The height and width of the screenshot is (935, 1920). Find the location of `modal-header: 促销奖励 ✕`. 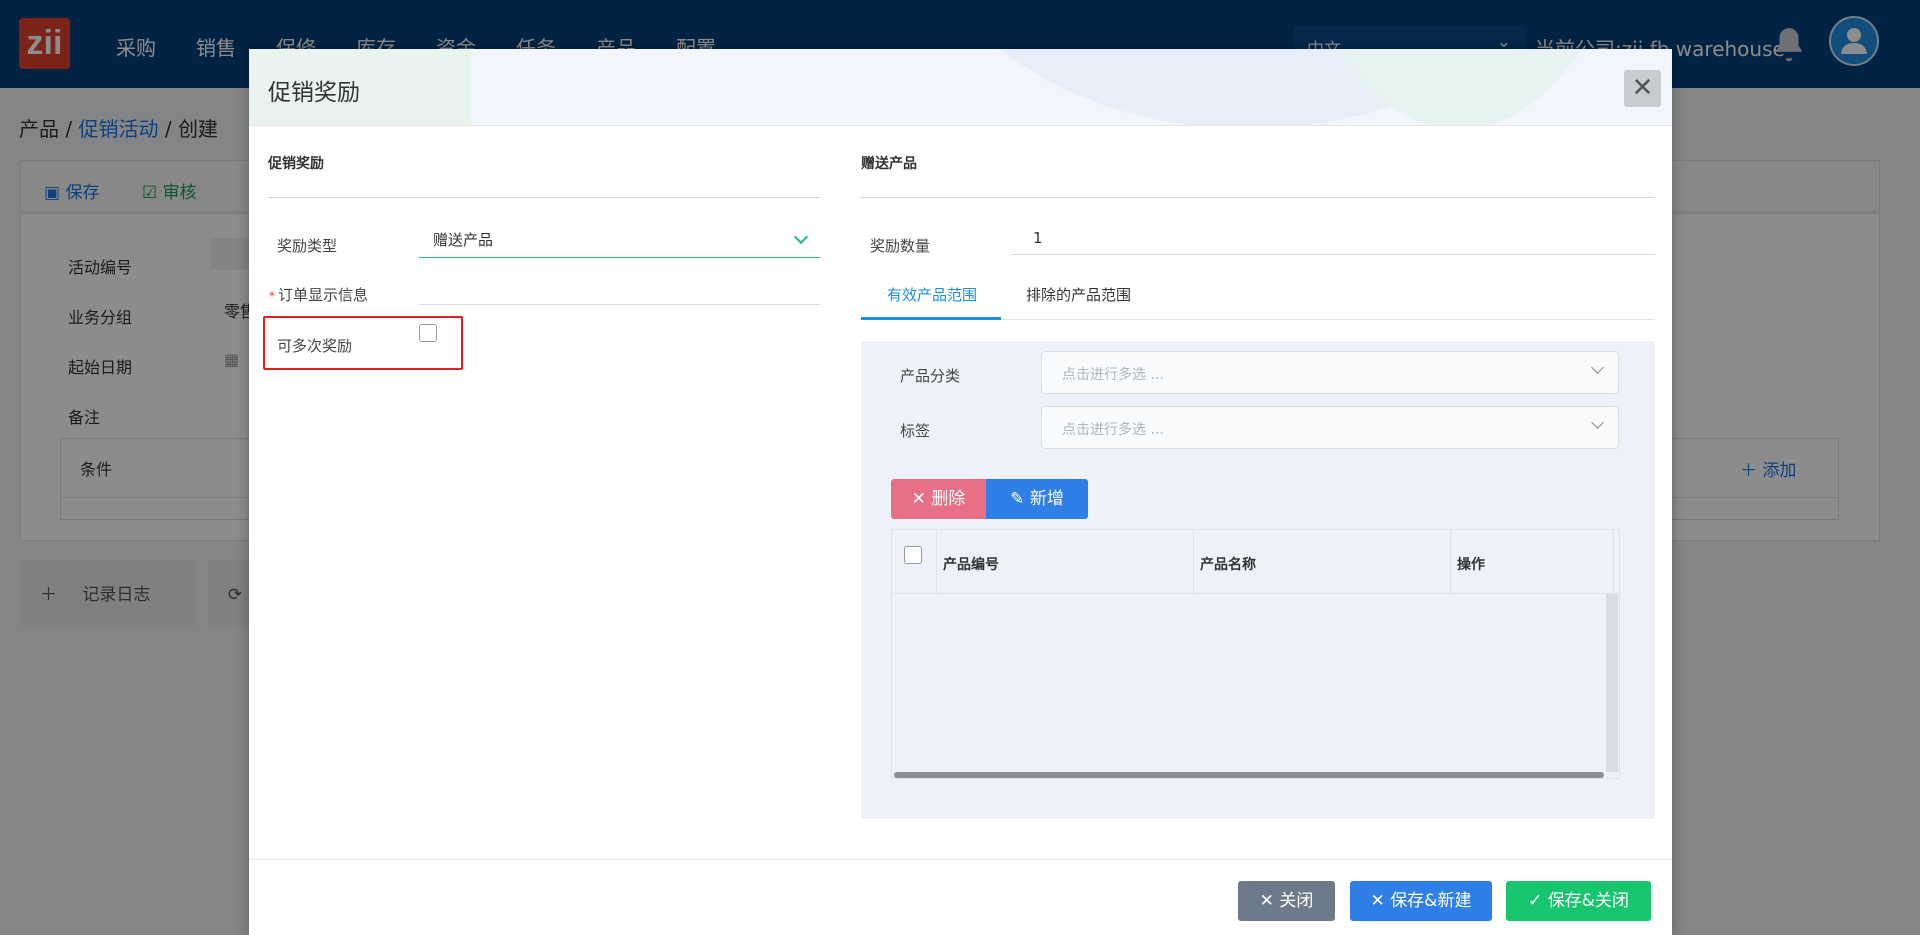

modal-header: 促销奖励 ✕ is located at coordinates (960, 87).